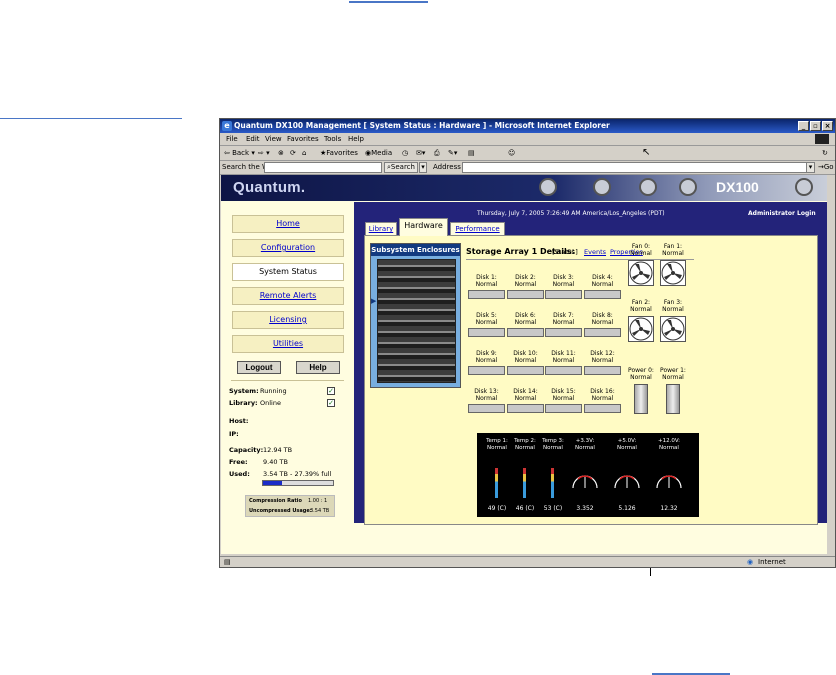 The height and width of the screenshot is (675, 836). Describe the element at coordinates (253, 139) in the screenshot. I see `menu-edit: Edit` at that location.